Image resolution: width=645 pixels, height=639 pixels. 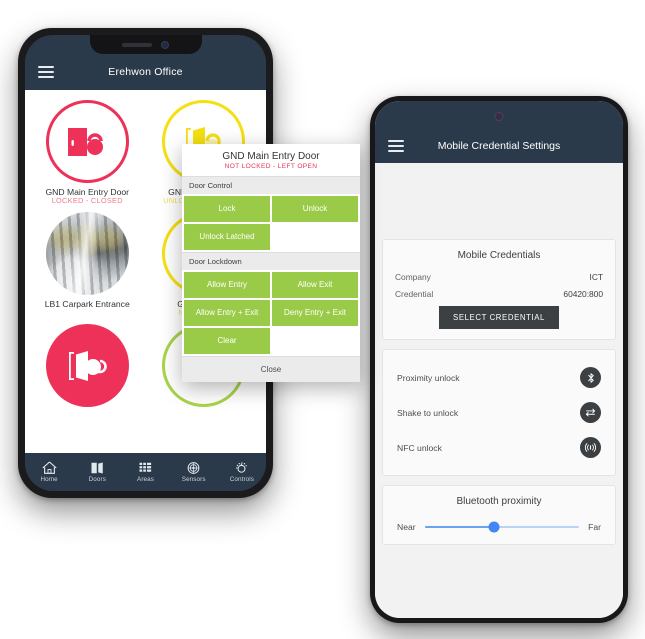 I want to click on option-row-shake-to-unlock: Shake to unlock, so click(x=499, y=412).